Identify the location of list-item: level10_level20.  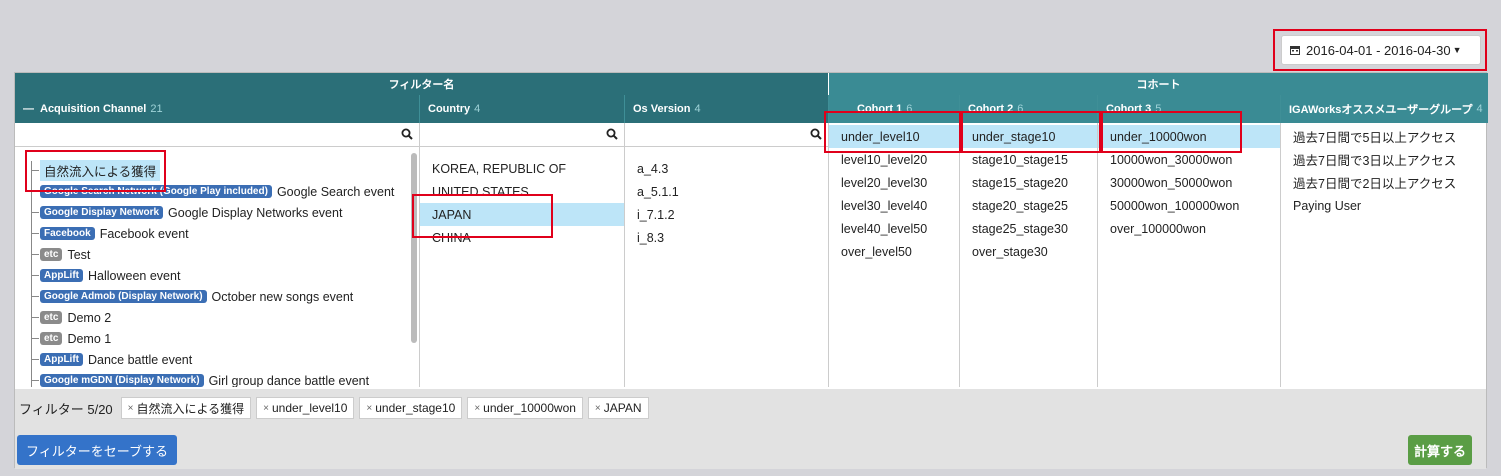
(878, 159).